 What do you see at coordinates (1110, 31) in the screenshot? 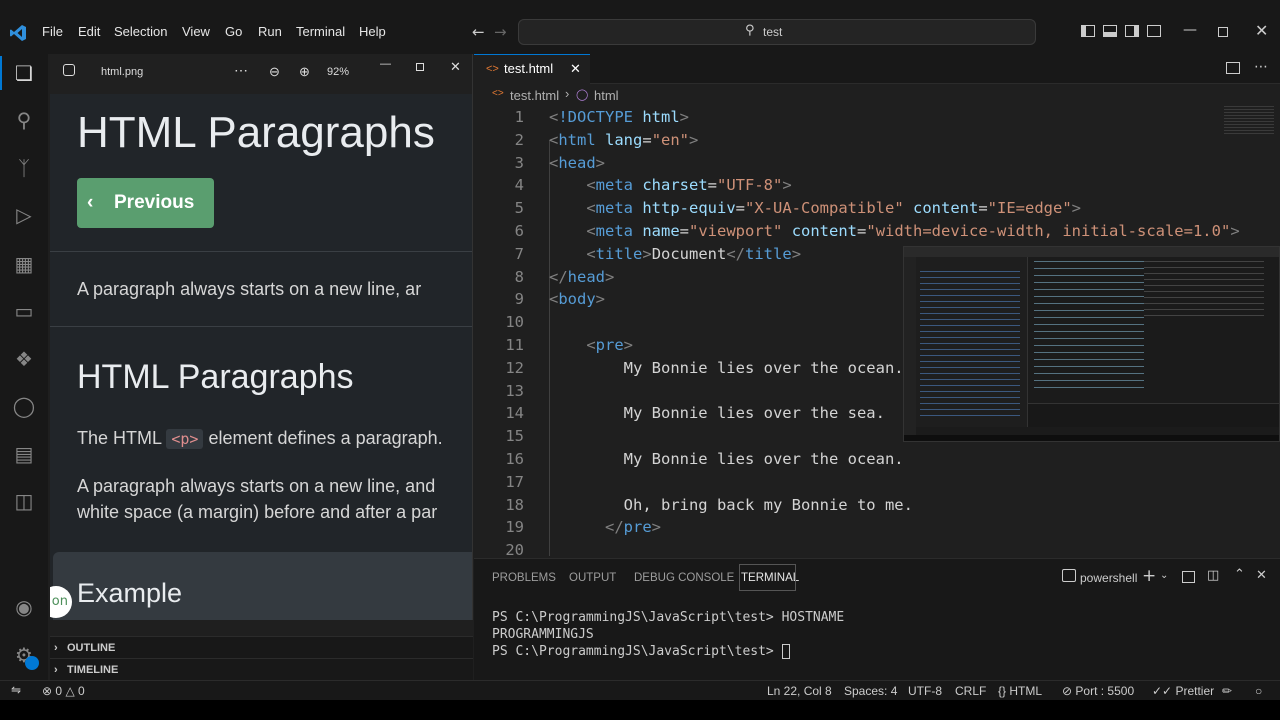
I see `toggle-panel-icon` at bounding box center [1110, 31].